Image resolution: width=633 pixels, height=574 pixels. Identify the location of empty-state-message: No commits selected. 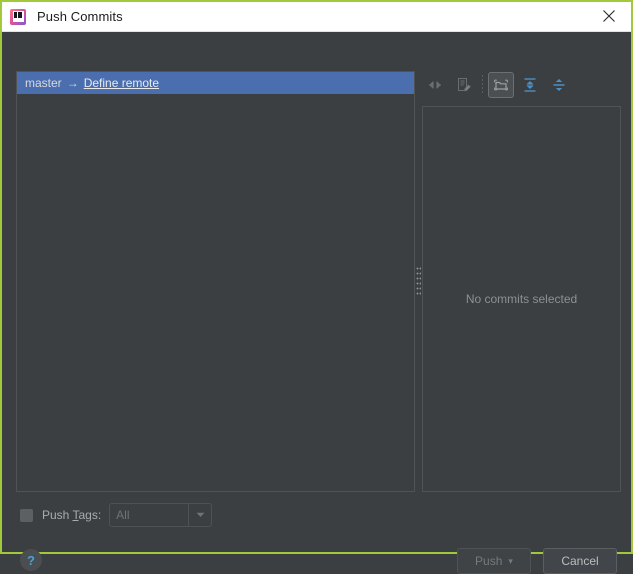
(521, 299).